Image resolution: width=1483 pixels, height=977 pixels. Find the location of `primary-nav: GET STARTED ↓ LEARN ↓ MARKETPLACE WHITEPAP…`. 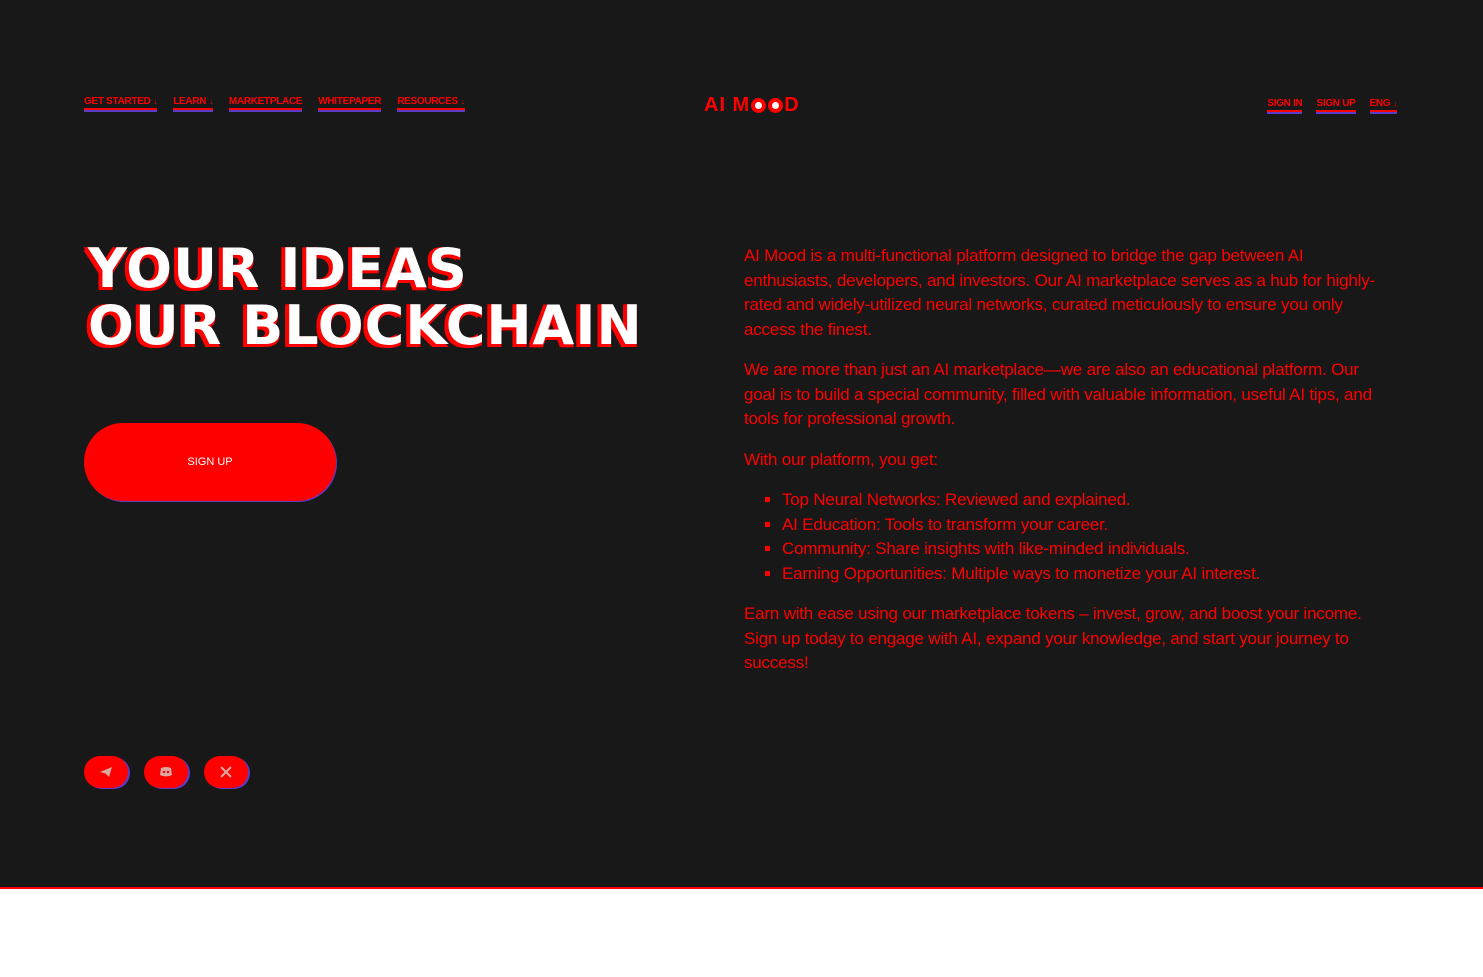

primary-nav: GET STARTED ↓ LEARN ↓ MARKETPLACE WHITEPAP… is located at coordinates (274, 103).